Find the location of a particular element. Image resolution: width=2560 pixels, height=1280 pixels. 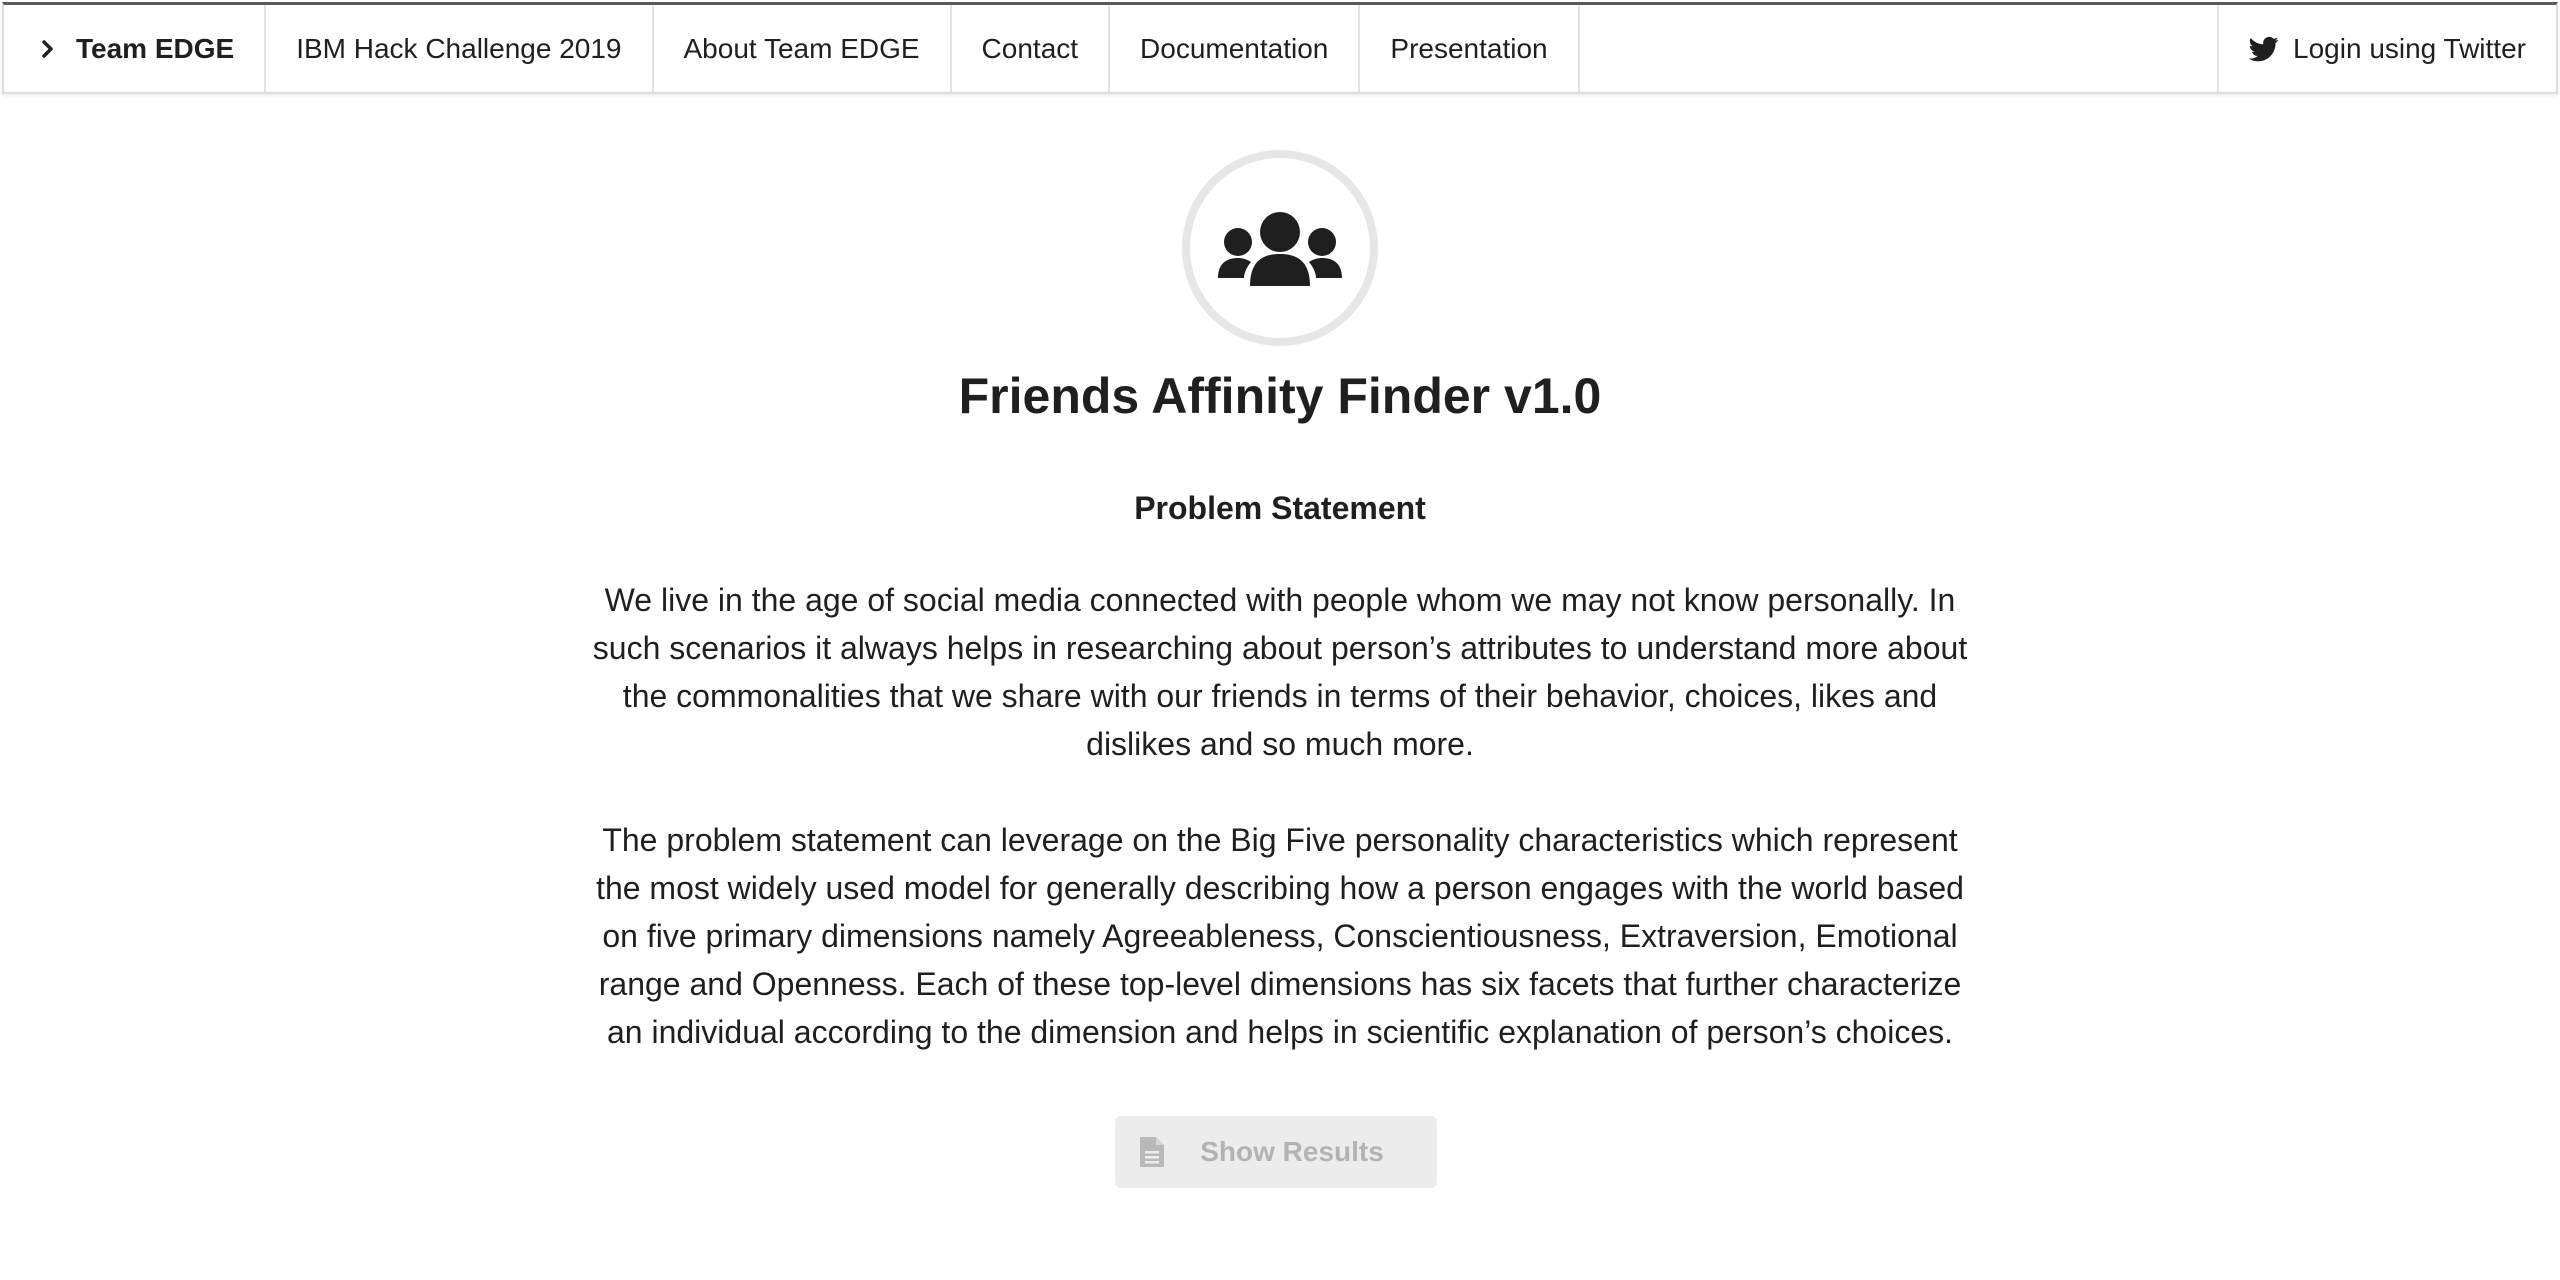

brand-menu-toggle: Team EDGE is located at coordinates (135, 48).